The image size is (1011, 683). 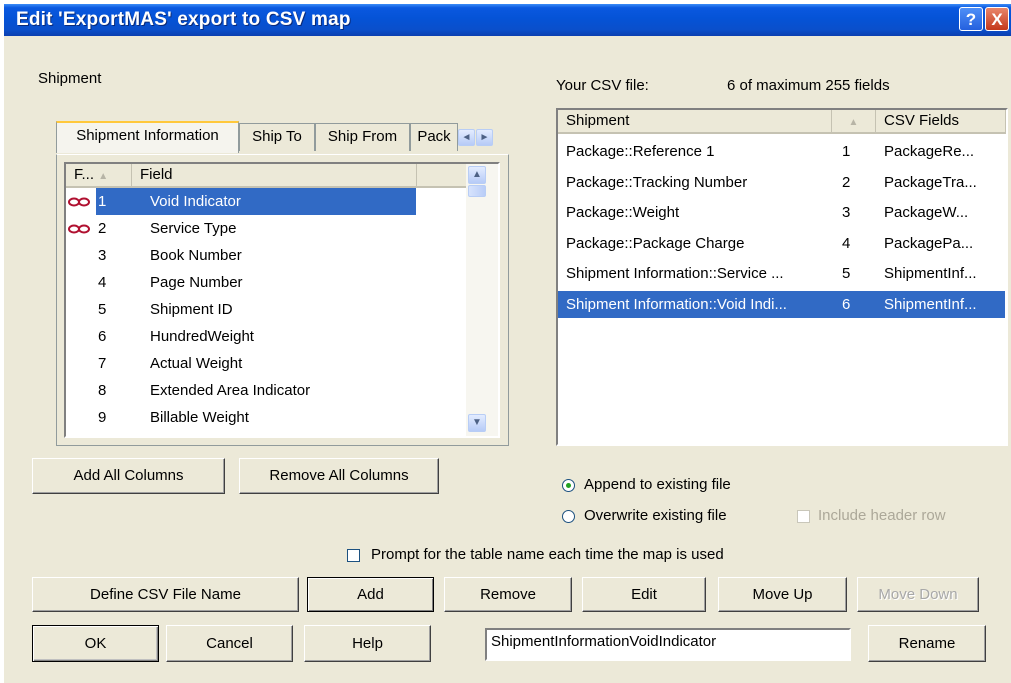 I want to click on column-header-filler, so click(x=442, y=176).